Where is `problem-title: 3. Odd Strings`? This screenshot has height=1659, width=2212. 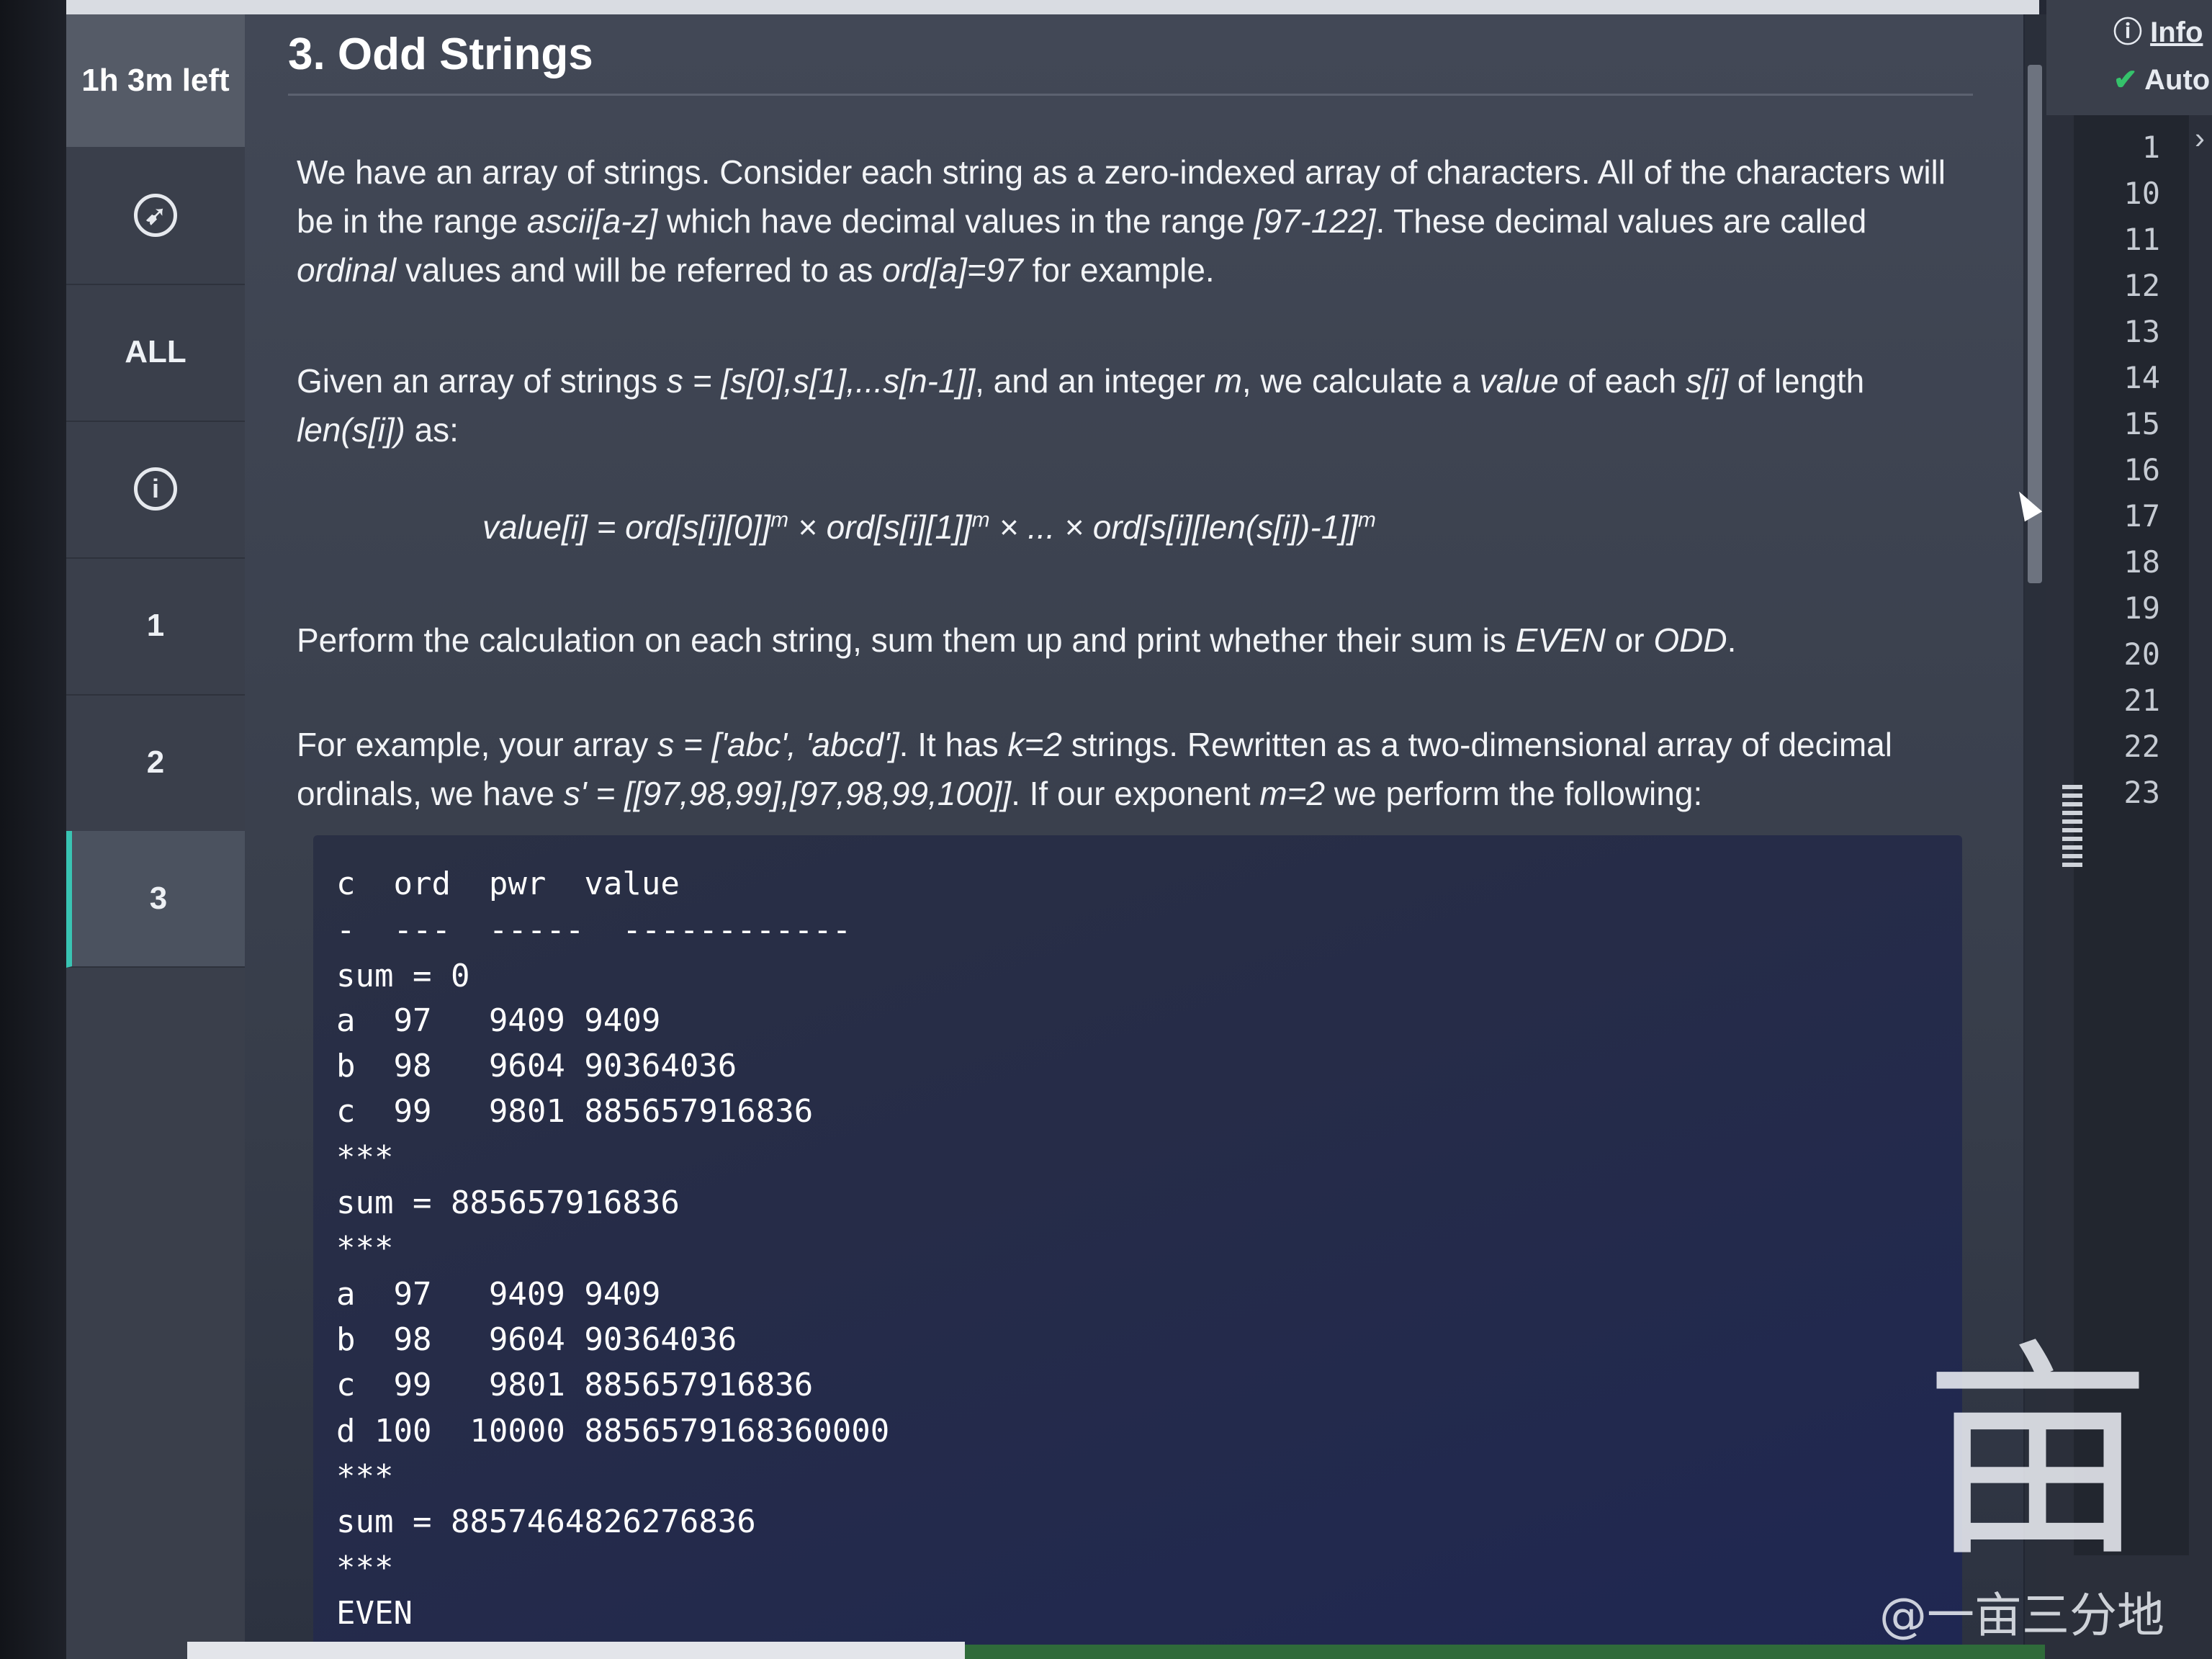
problem-title: 3. Odd Strings is located at coordinates (440, 54).